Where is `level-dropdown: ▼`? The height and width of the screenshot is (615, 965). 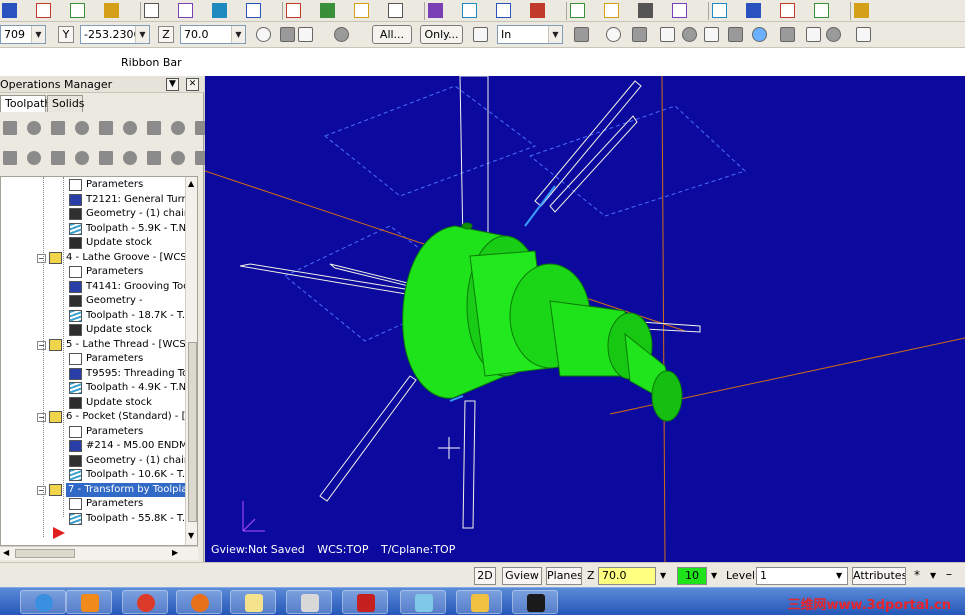 level-dropdown: ▼ is located at coordinates (839, 575).